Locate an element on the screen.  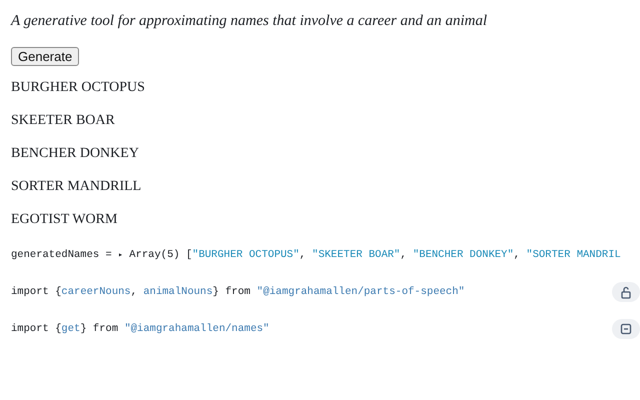
code-line: generatedNames = ▸ Array(5) ["BURGHER OCTOPUS", "SKEETER BOAR", "BENCHER DONKEY", "SORTER MANDRIL is located at coordinates (316, 255).